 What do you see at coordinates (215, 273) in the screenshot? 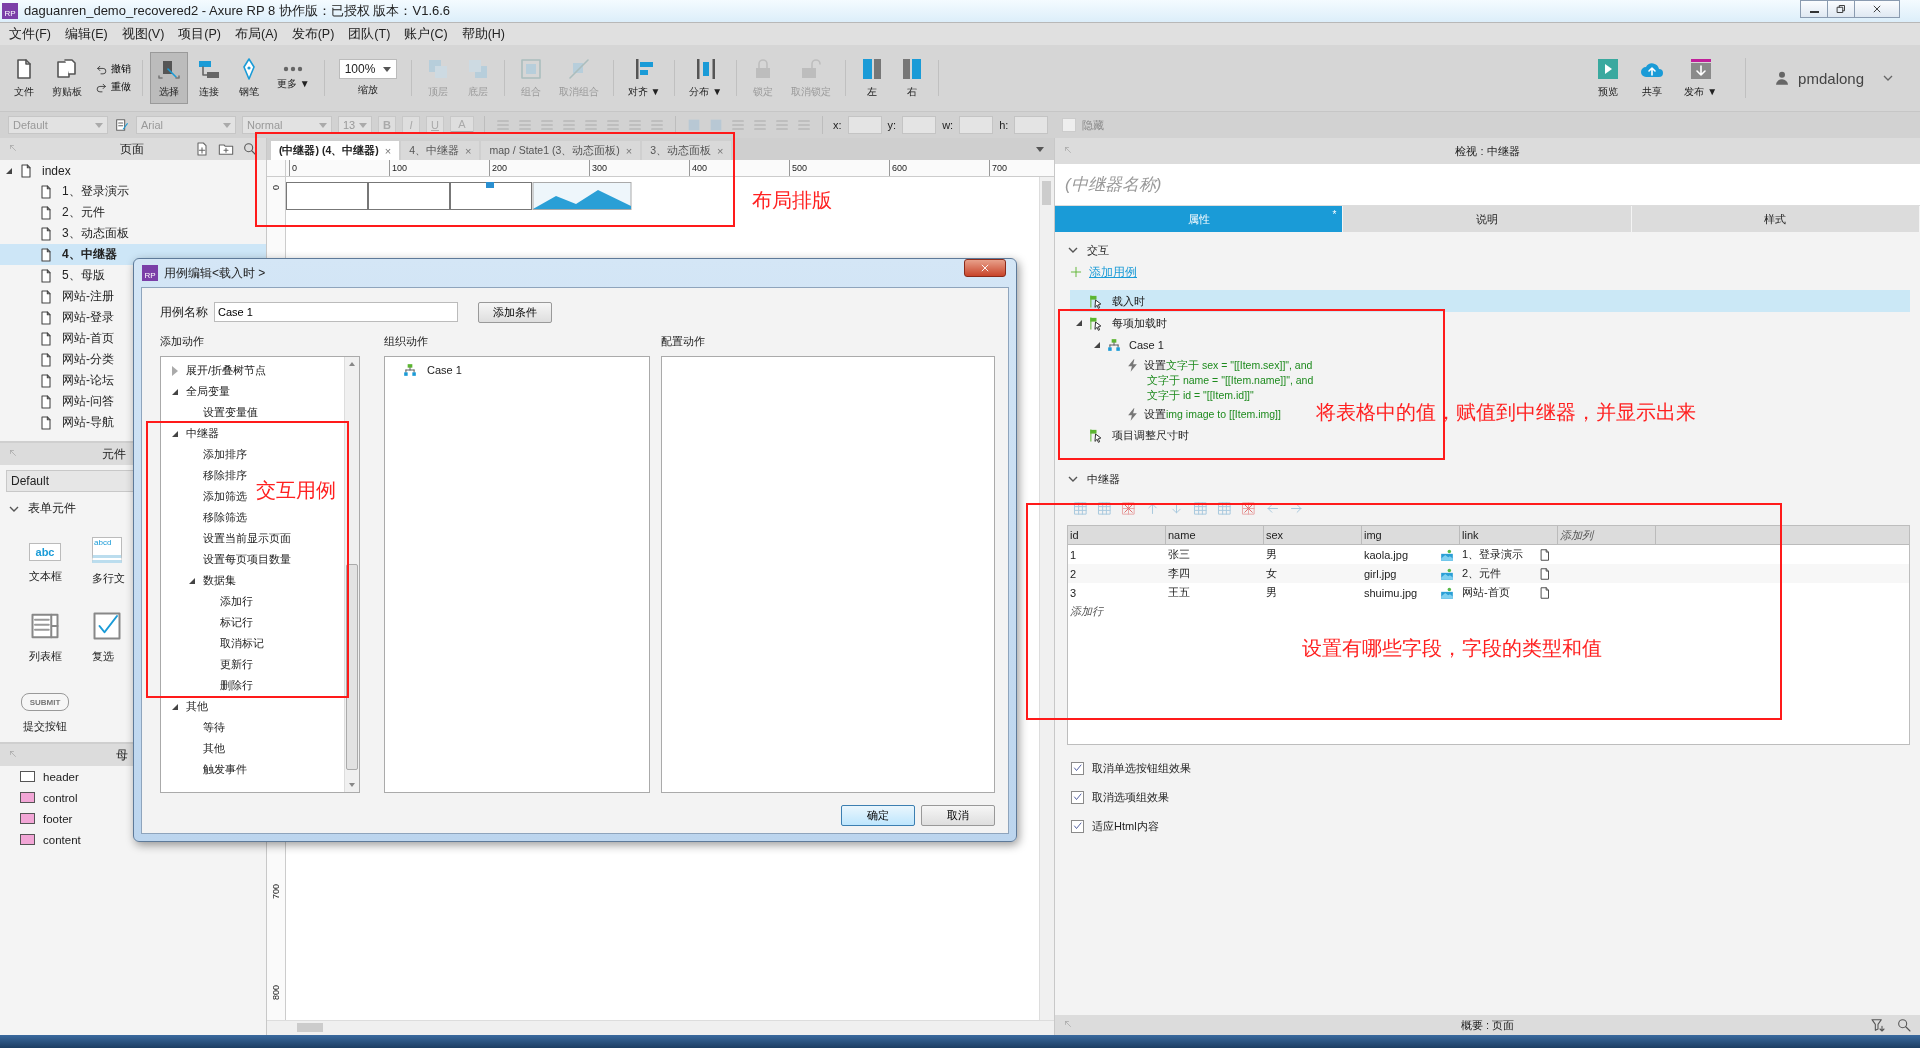
I see `dialog-title: 用例编辑<载入时 >` at bounding box center [215, 273].